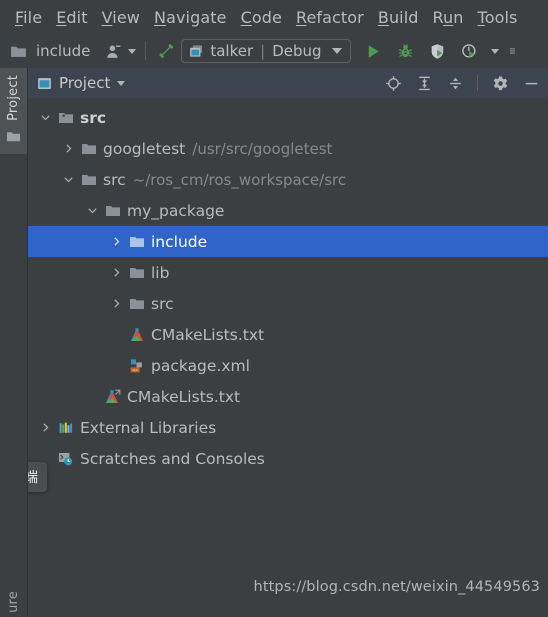 This screenshot has height=617, width=548. What do you see at coordinates (288, 148) in the screenshot?
I see `tree-row: googletest /usr/src/googletest` at bounding box center [288, 148].